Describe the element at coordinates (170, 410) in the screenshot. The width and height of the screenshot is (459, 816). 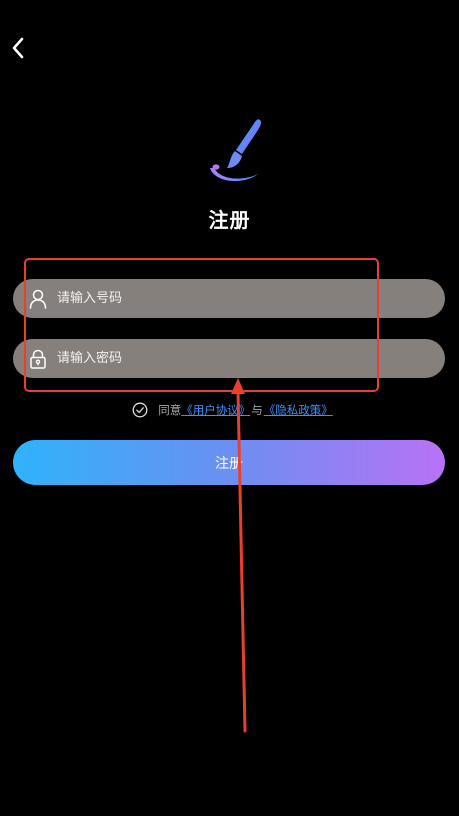
I see `agree-prefix: 同意` at that location.